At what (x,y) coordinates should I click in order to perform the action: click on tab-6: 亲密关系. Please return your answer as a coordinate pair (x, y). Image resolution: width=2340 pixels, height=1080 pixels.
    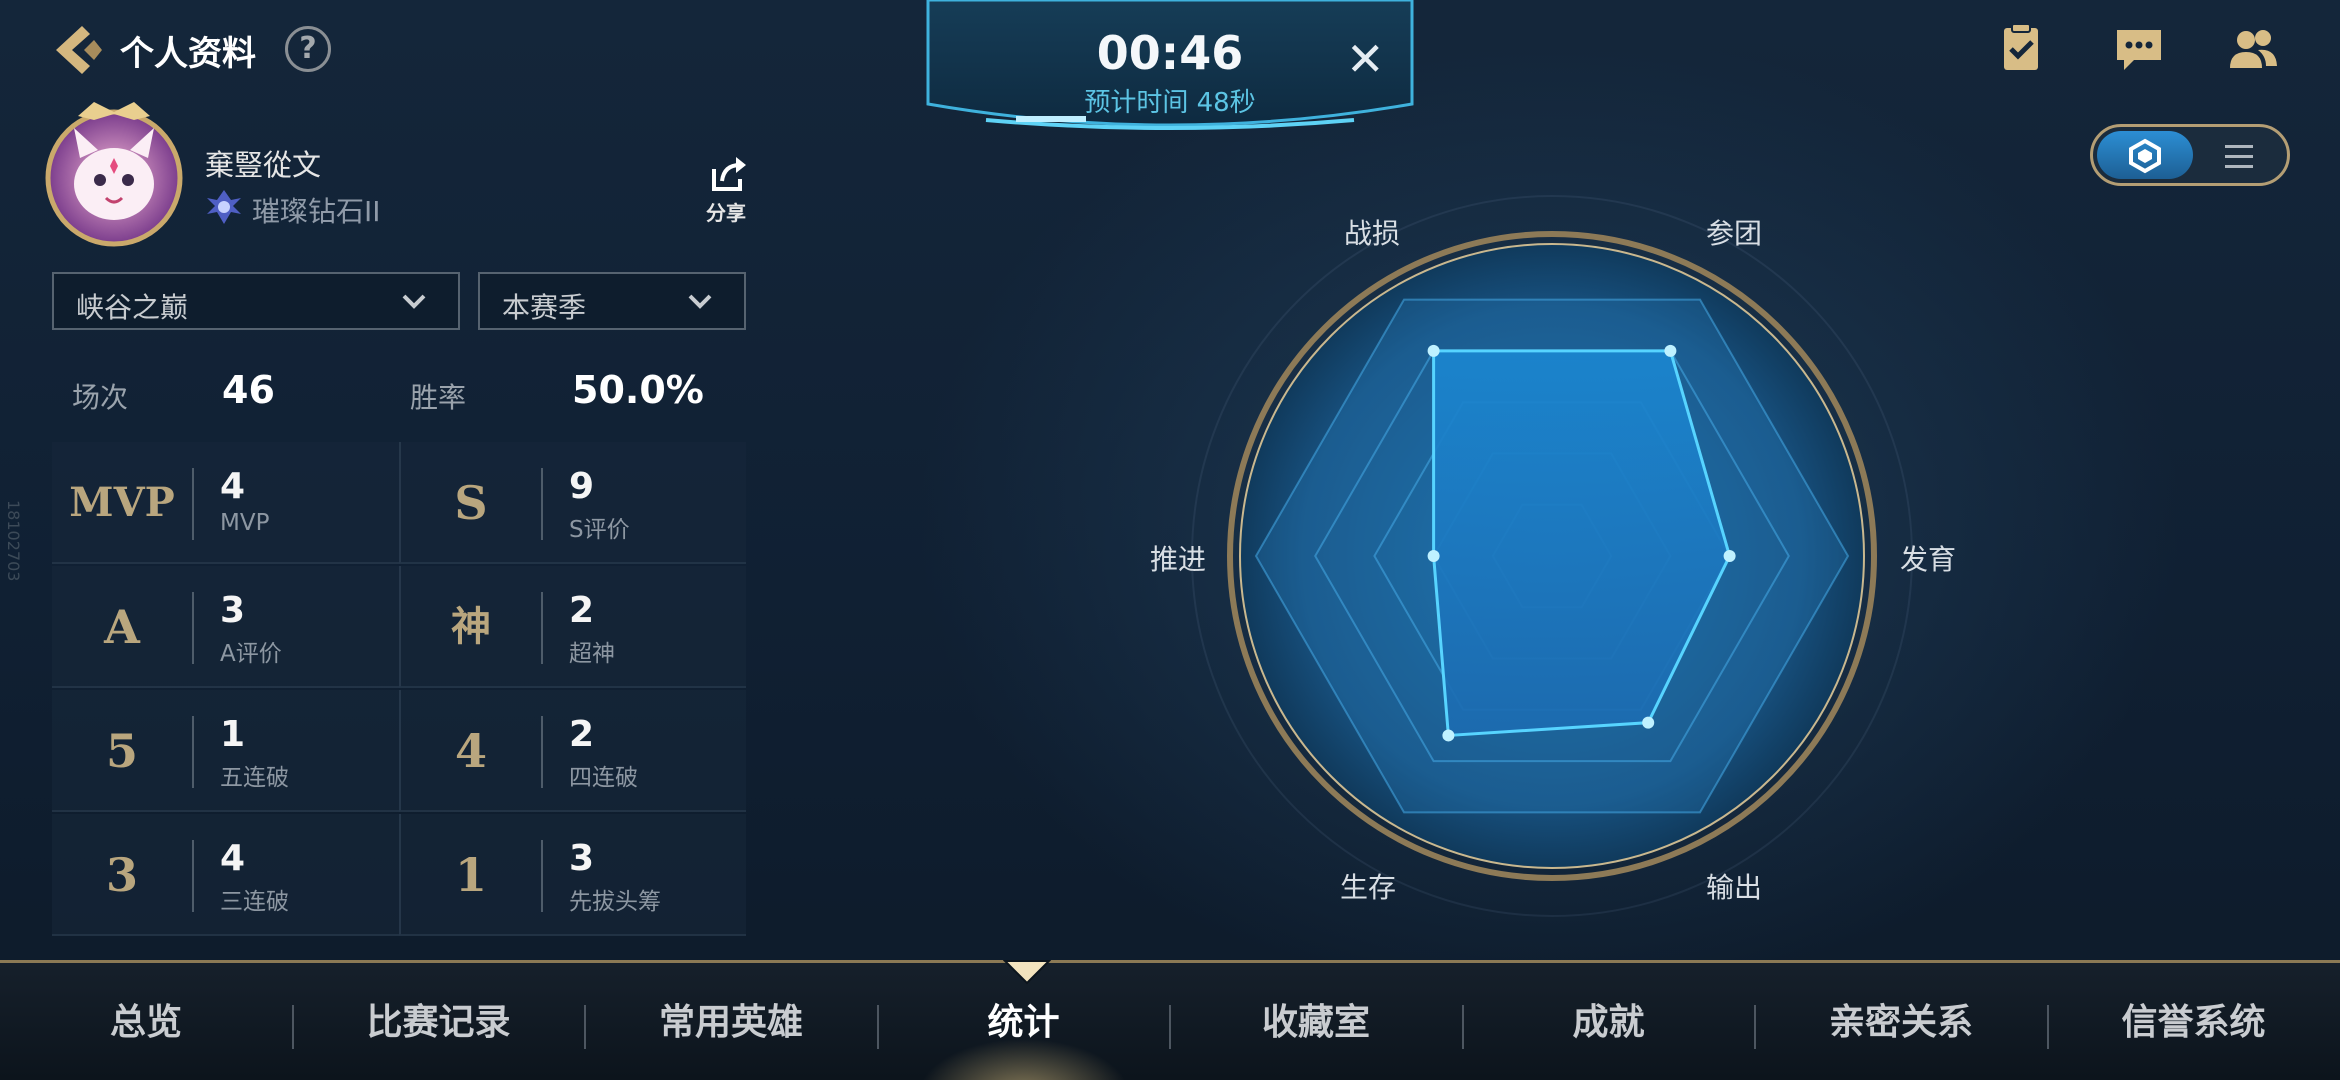
    Looking at the image, I should click on (1901, 1021).